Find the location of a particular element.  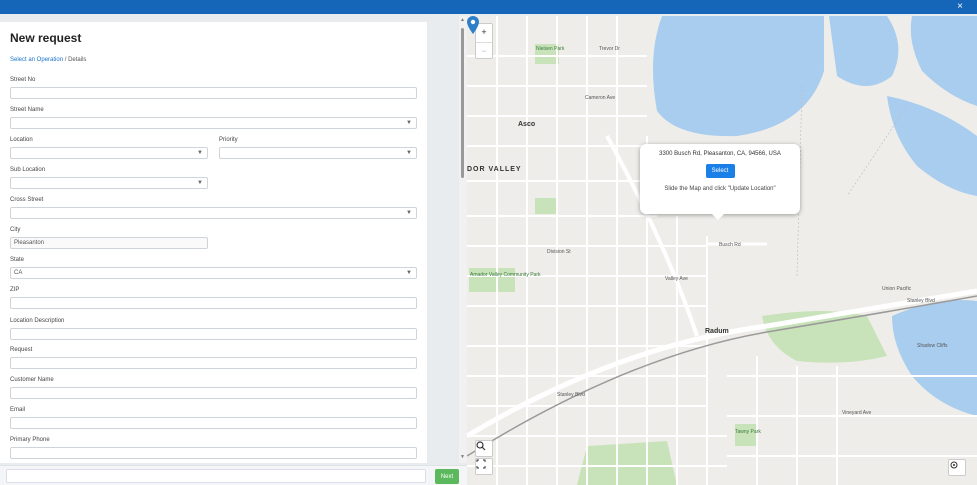

fullscreen-button is located at coordinates (484, 466).